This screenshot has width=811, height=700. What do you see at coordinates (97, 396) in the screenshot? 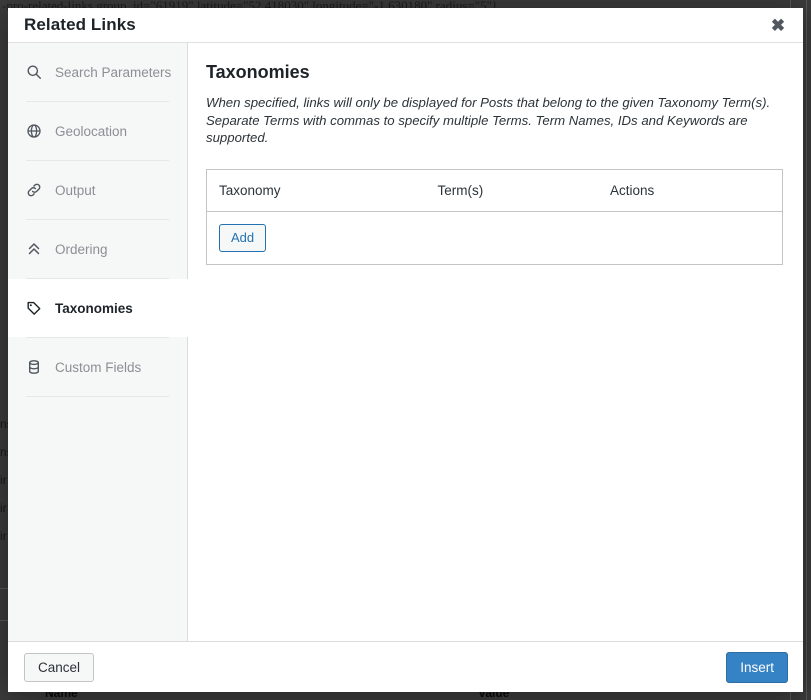
I see `sidebar-divider` at bounding box center [97, 396].